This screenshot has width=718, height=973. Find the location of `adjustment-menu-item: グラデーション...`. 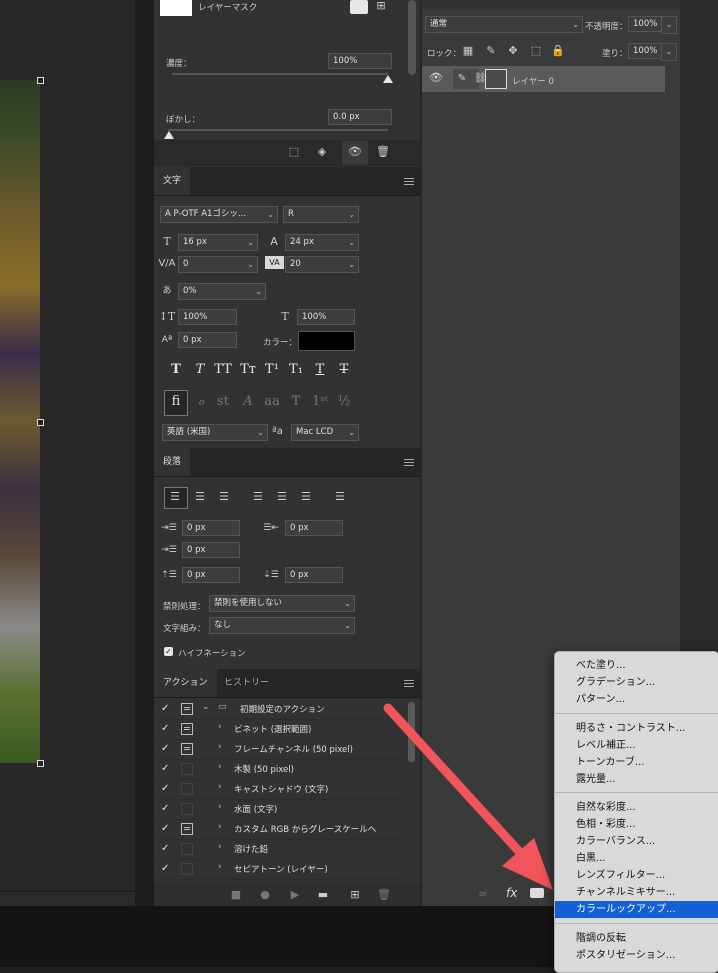

adjustment-menu-item: グラデーション... is located at coordinates (636, 682).